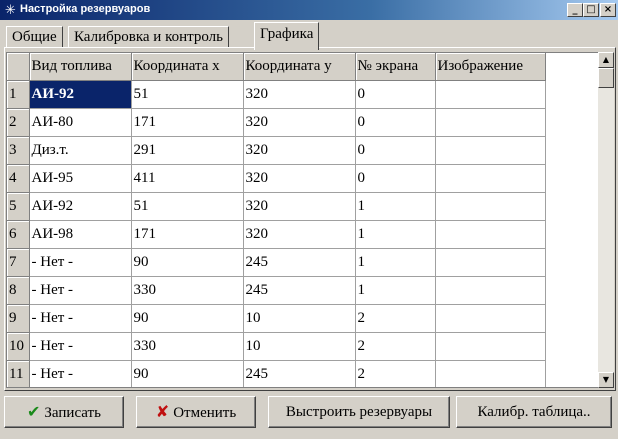 This screenshot has height=439, width=618. What do you see at coordinates (187, 67) in the screenshot?
I see `header-coord-x: Координата x` at bounding box center [187, 67].